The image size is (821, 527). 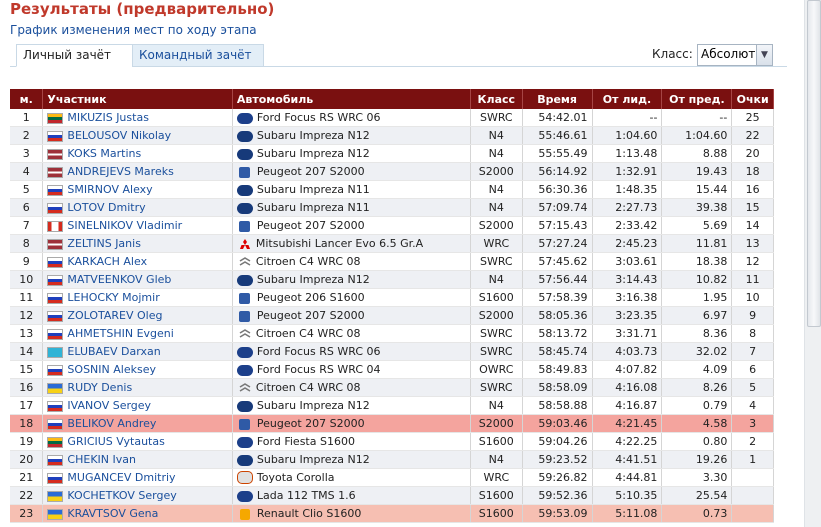 I want to click on cell-points: 9, so click(x=752, y=315).